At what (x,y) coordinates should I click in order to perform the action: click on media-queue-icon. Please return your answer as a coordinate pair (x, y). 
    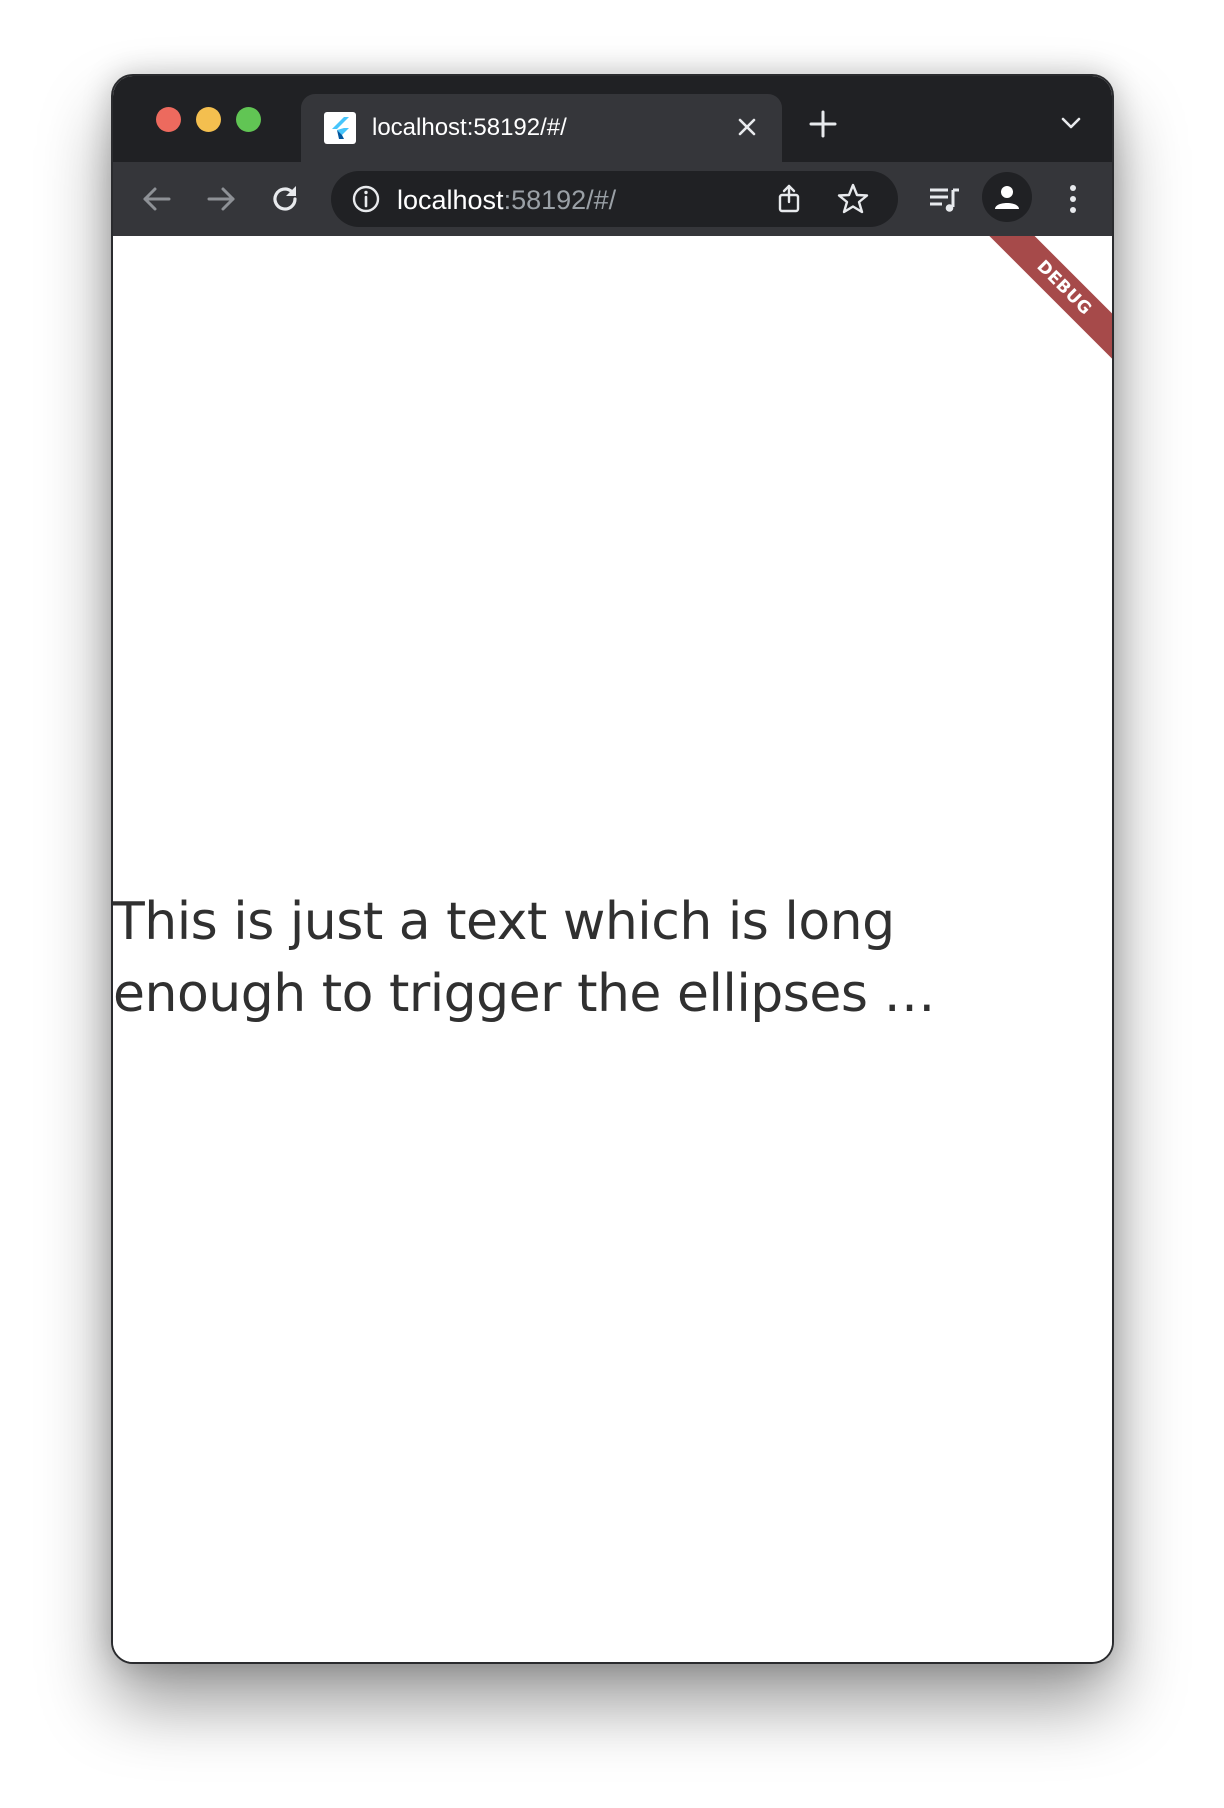
    Looking at the image, I should click on (944, 200).